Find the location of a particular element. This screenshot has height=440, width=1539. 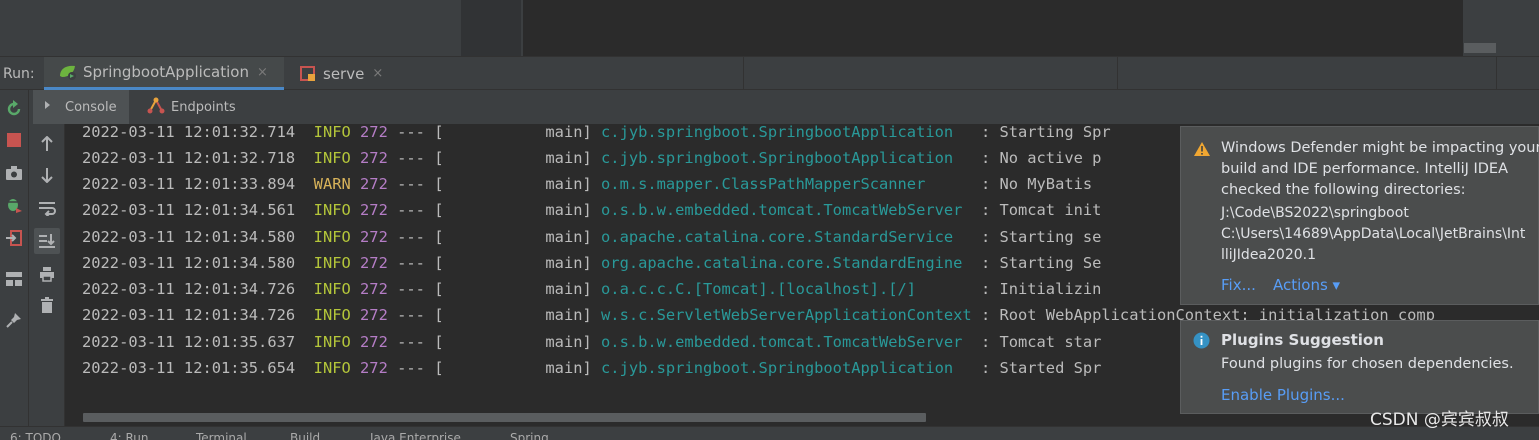

scroll-to-end-icon is located at coordinates (47, 241).